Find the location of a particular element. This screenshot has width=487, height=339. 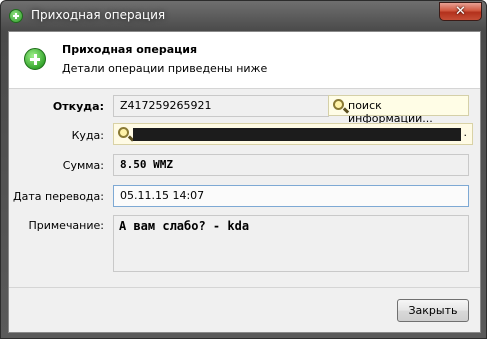

amount-field: 8.50 WMZ is located at coordinates (291, 165).